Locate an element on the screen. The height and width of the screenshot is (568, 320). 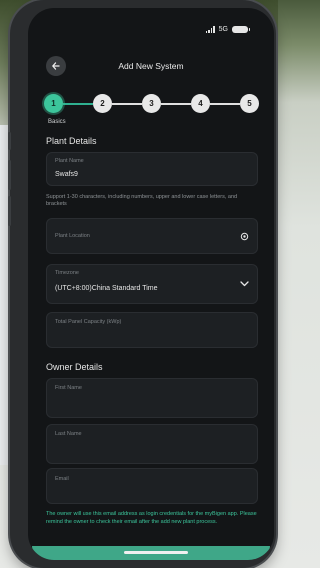
step-3: 3 is located at coordinates (151, 103).